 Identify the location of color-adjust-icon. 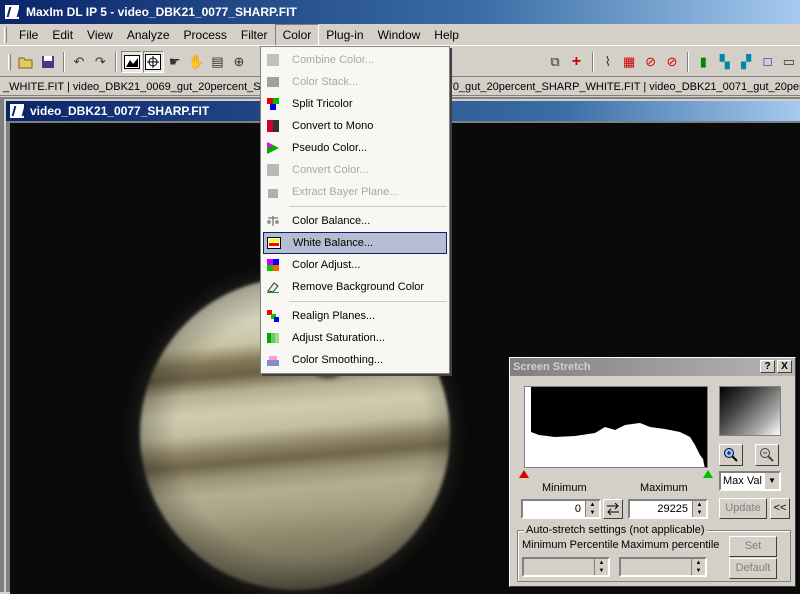
(273, 265).